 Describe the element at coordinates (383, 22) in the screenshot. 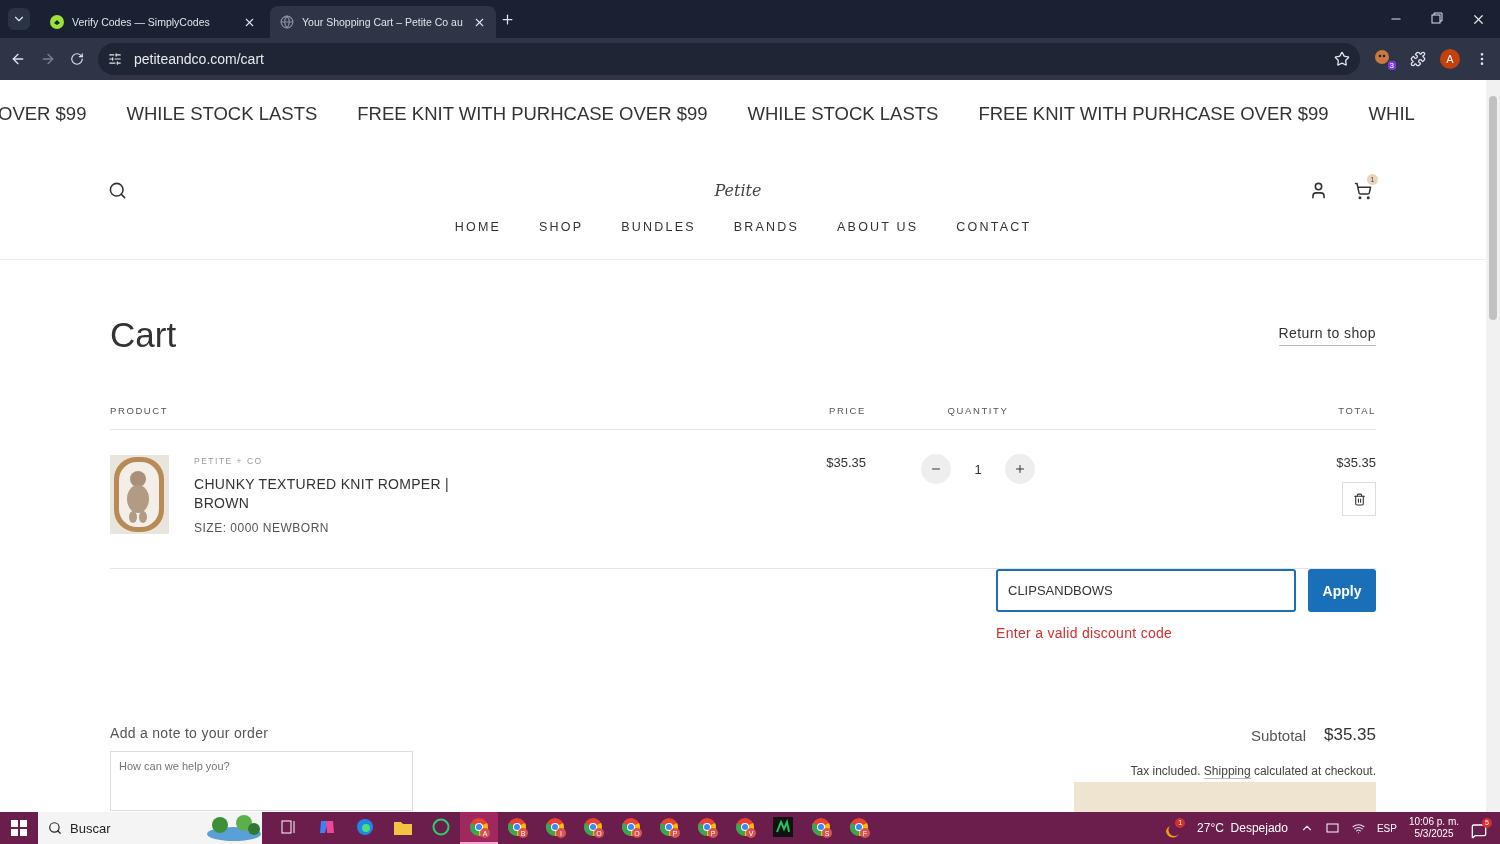

I see `browser-tab: Your Shopping Cart – Petite Co au` at that location.